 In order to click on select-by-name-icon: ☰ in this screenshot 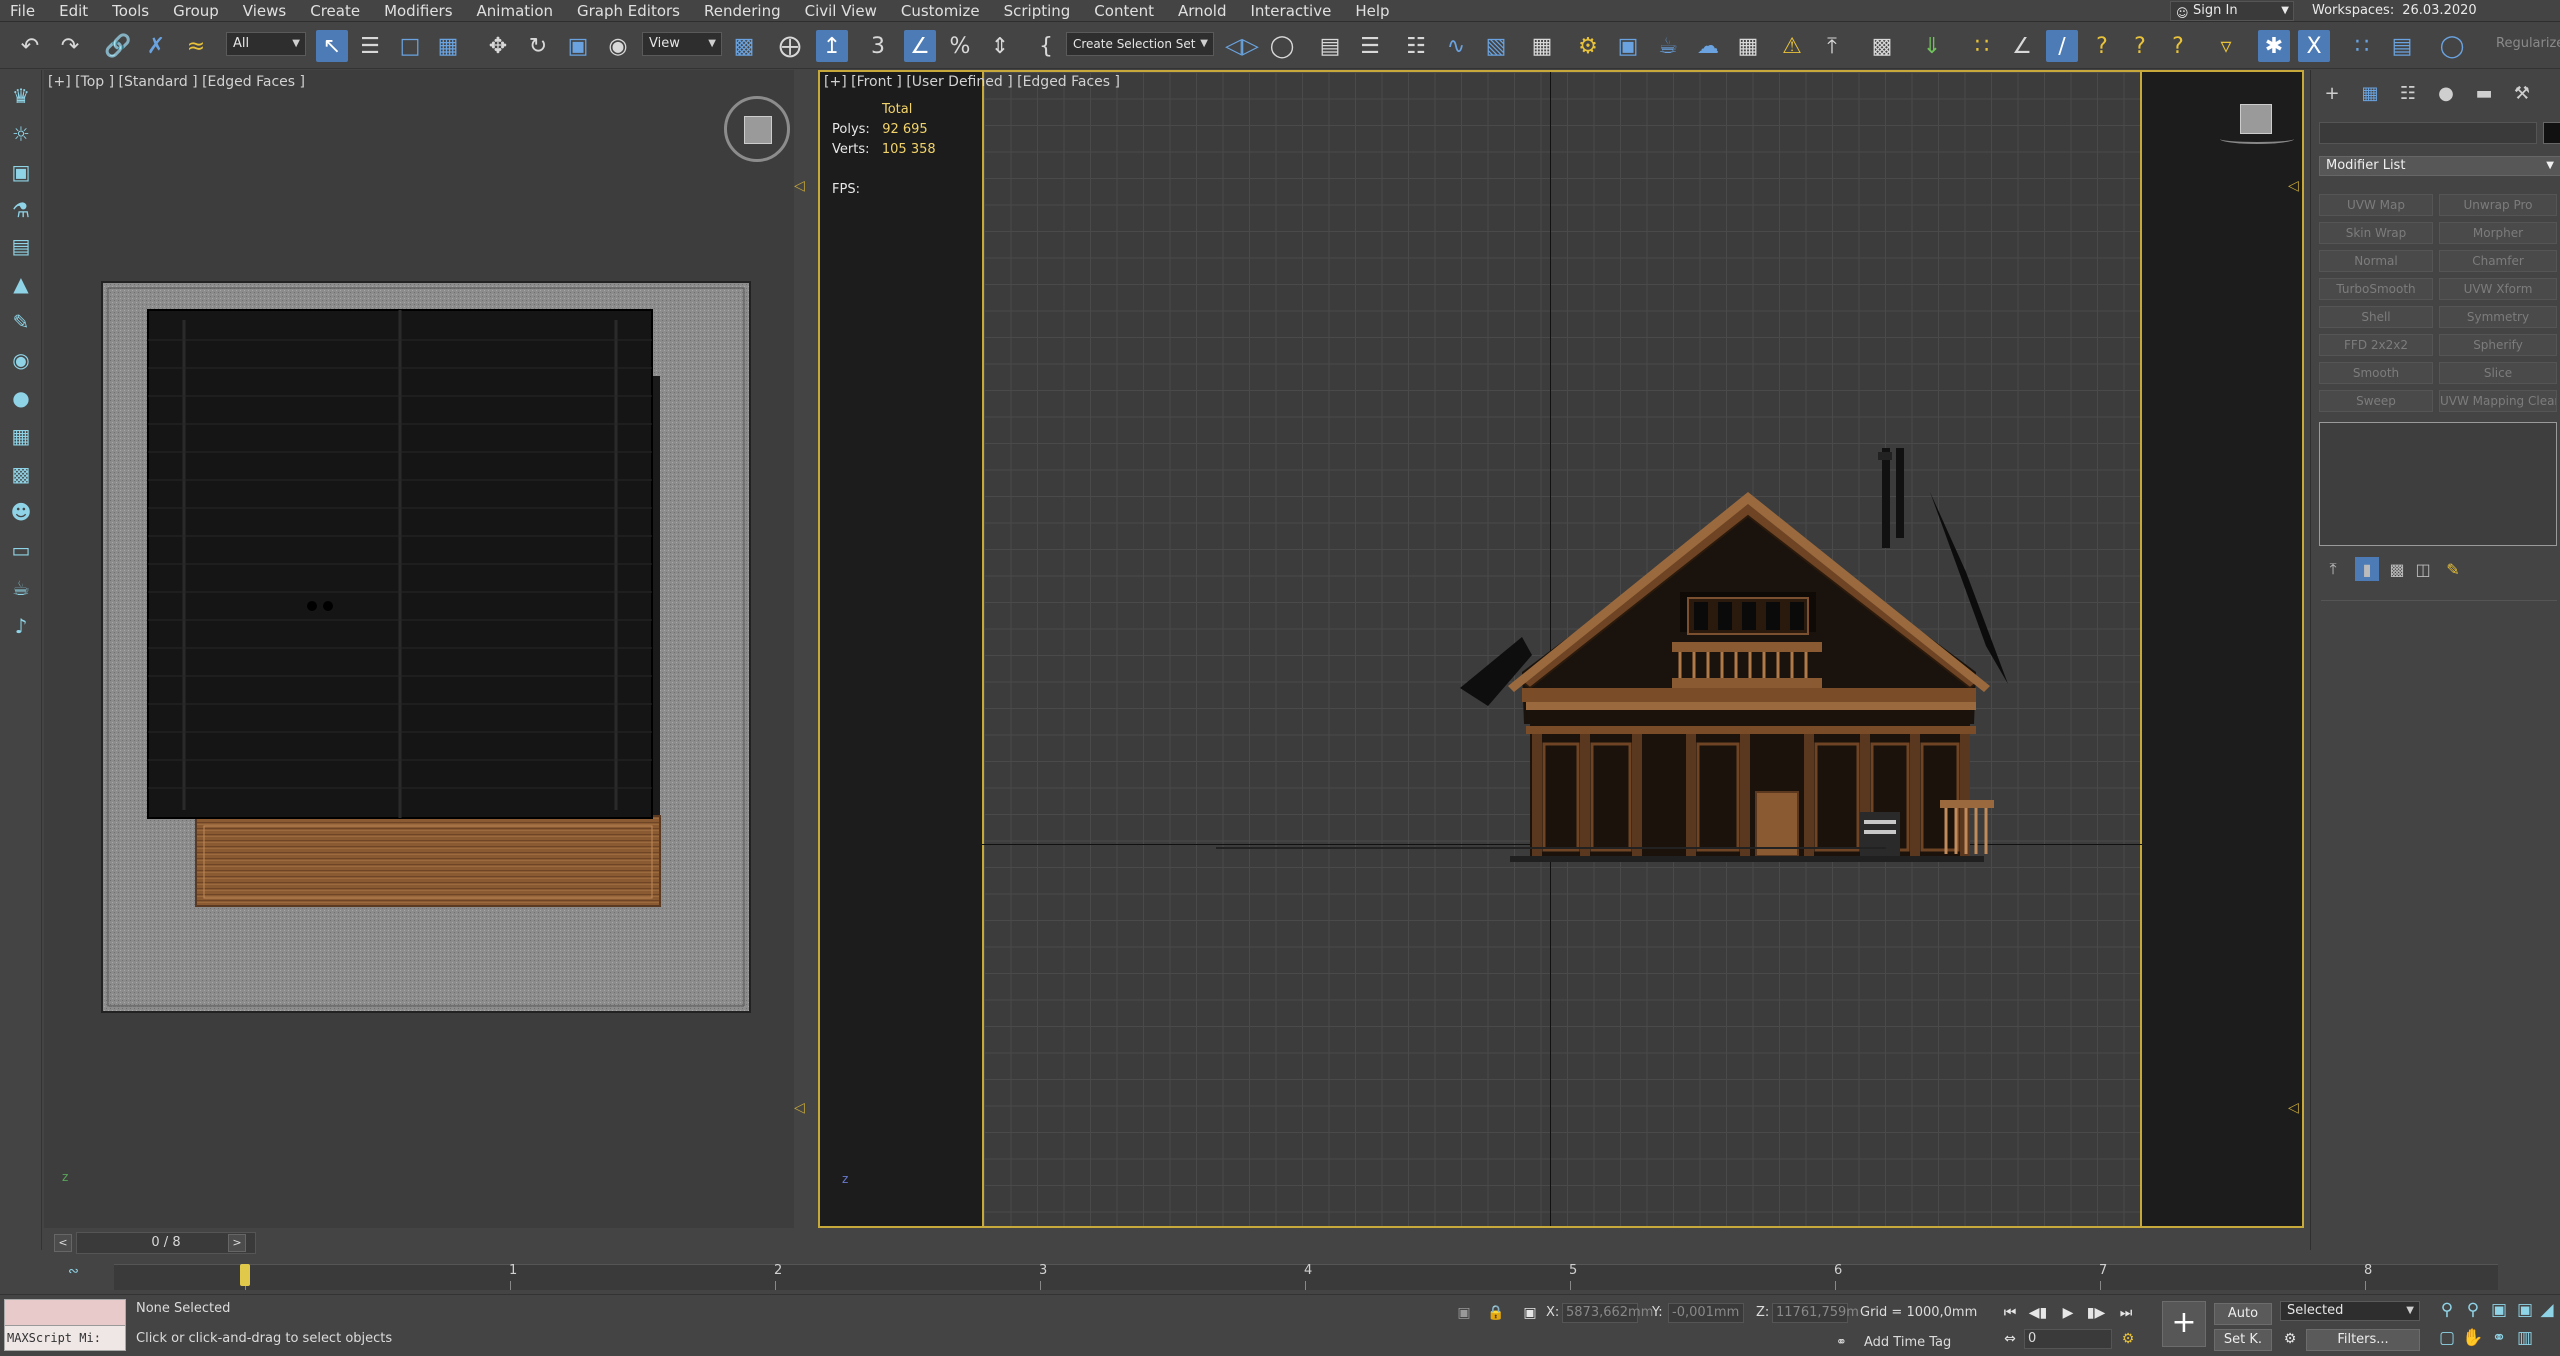, I will do `click(370, 46)`.